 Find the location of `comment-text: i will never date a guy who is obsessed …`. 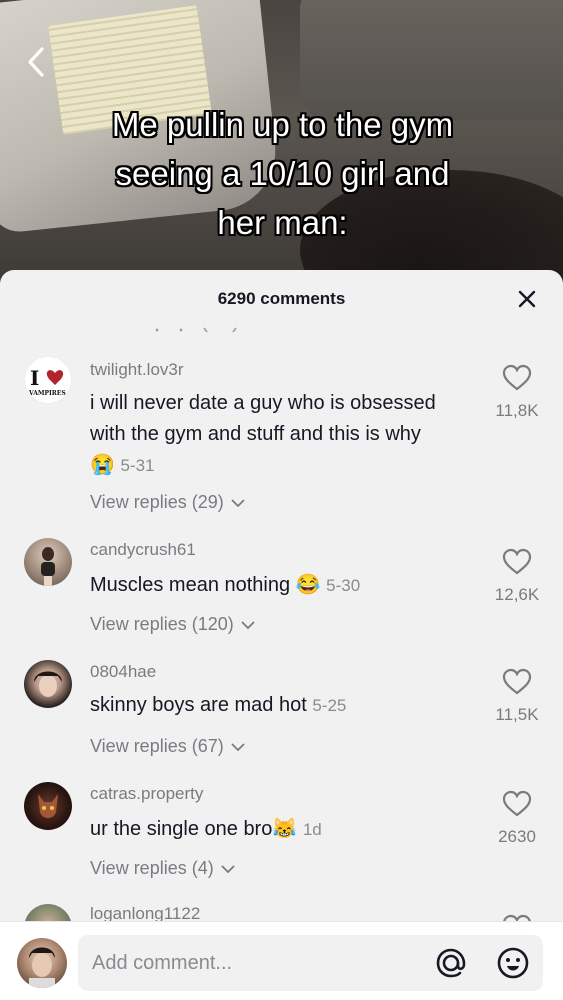

comment-text: i will never date a guy who is obsessed … is located at coordinates (287, 434).